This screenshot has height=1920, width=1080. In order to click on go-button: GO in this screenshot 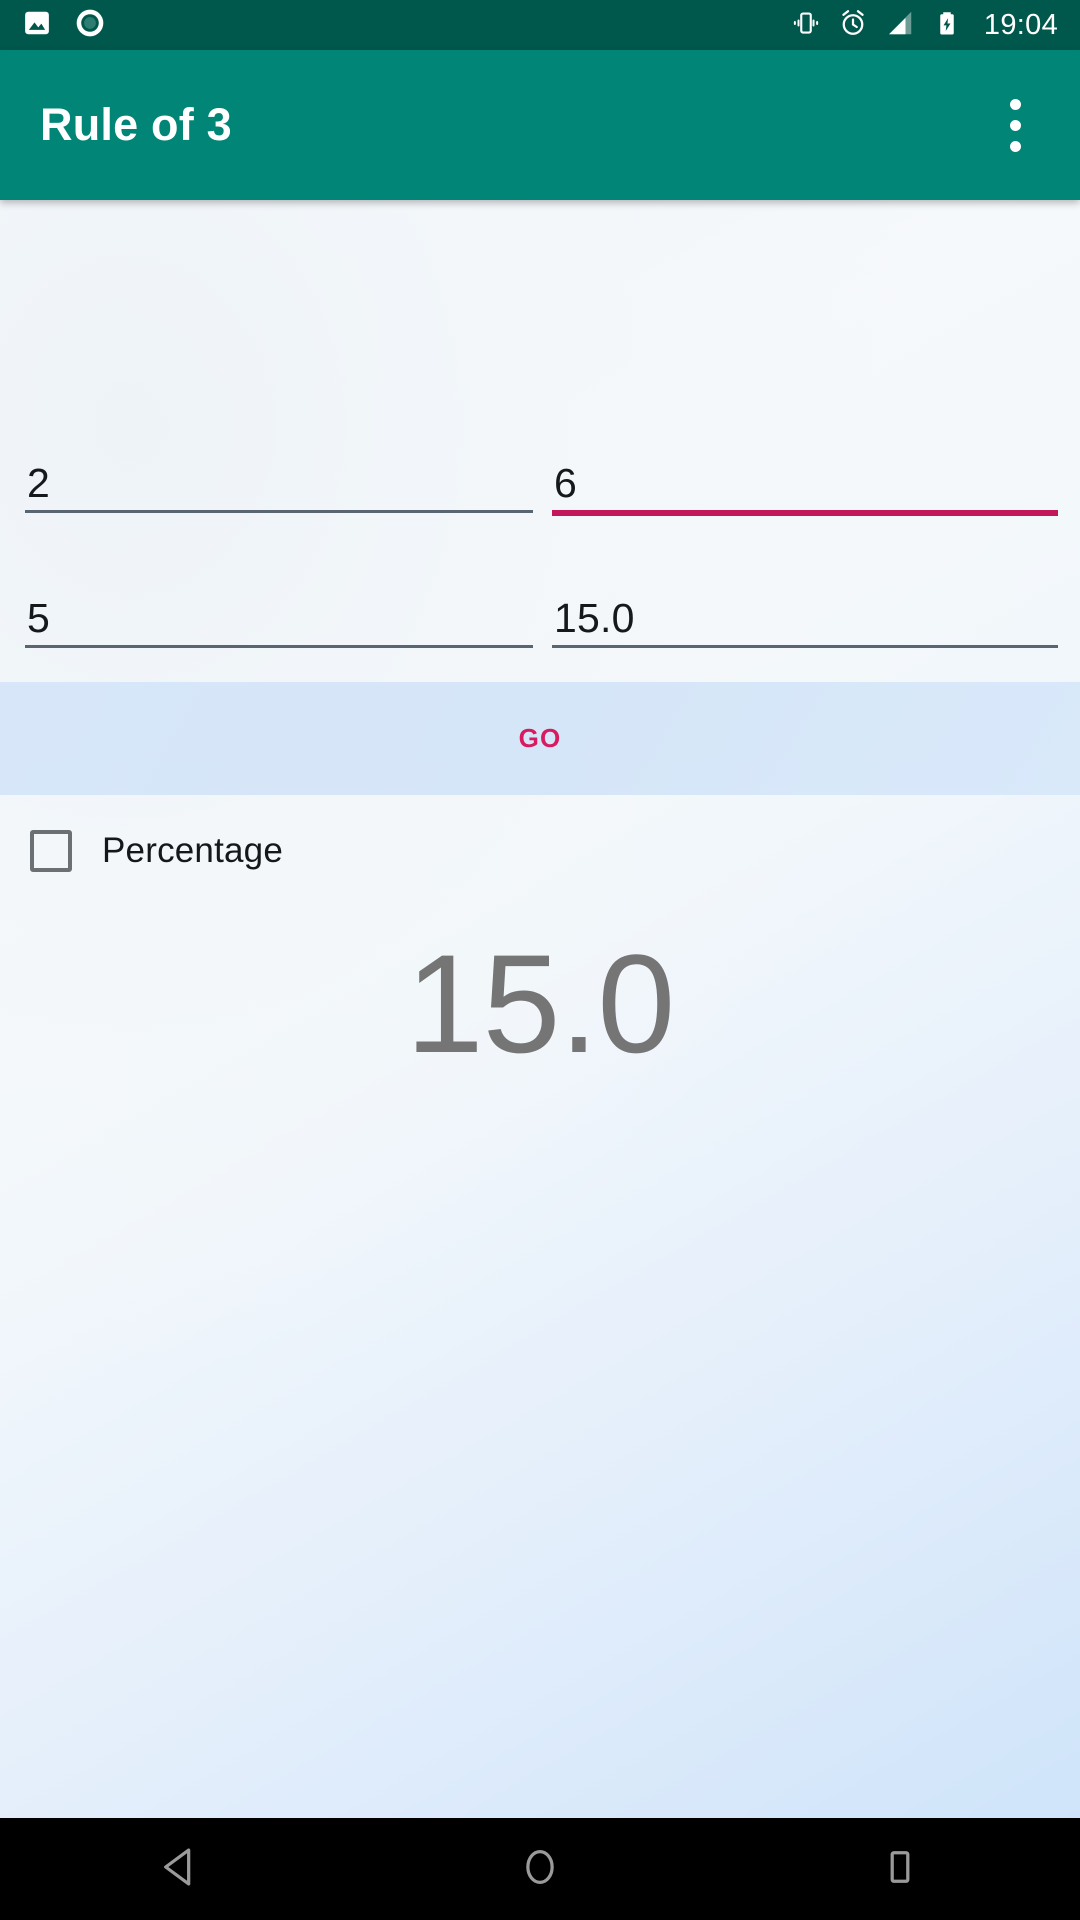, I will do `click(540, 738)`.